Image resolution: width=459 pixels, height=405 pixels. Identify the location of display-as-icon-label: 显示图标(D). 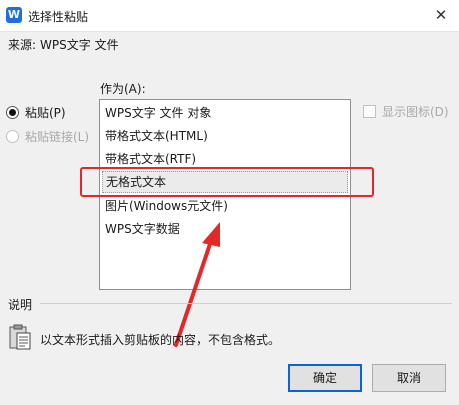
(415, 112).